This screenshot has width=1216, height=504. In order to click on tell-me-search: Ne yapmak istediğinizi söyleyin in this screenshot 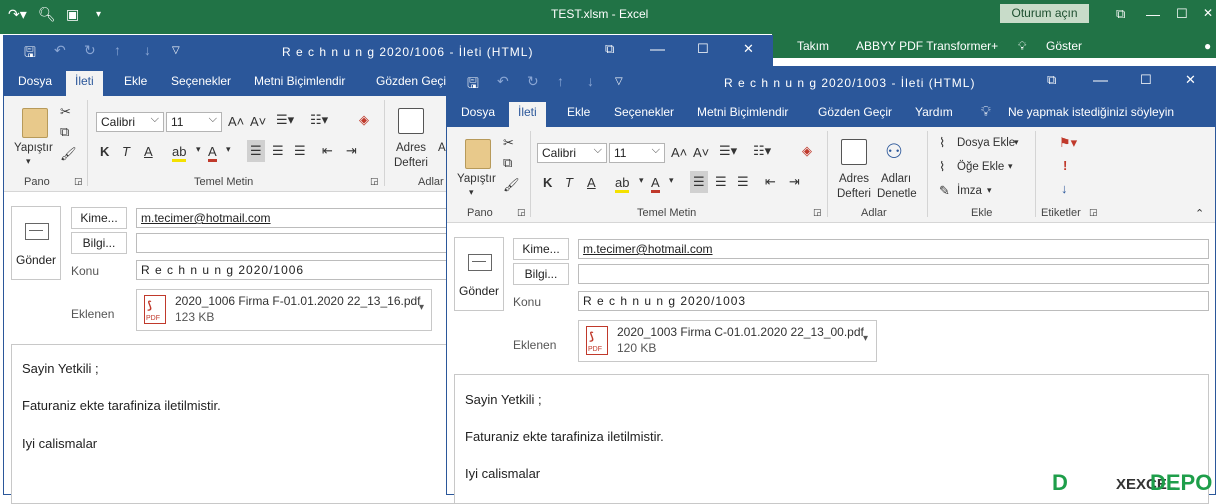, I will do `click(1091, 112)`.